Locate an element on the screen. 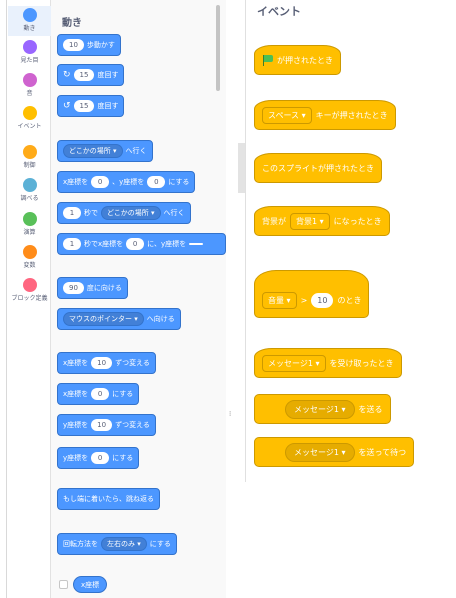  category-label: 見た目 is located at coordinates (29, 60).